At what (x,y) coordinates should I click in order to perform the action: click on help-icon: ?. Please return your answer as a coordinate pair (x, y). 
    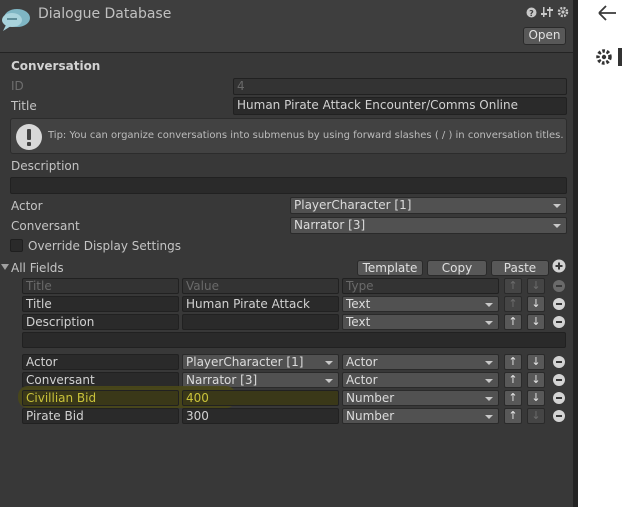
    Looking at the image, I should click on (531, 14).